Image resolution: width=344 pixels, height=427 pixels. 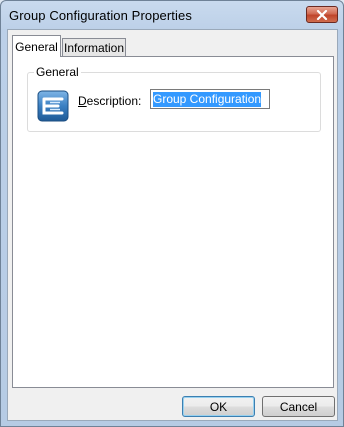 I want to click on description-input: Group Configuration, so click(x=210, y=99).